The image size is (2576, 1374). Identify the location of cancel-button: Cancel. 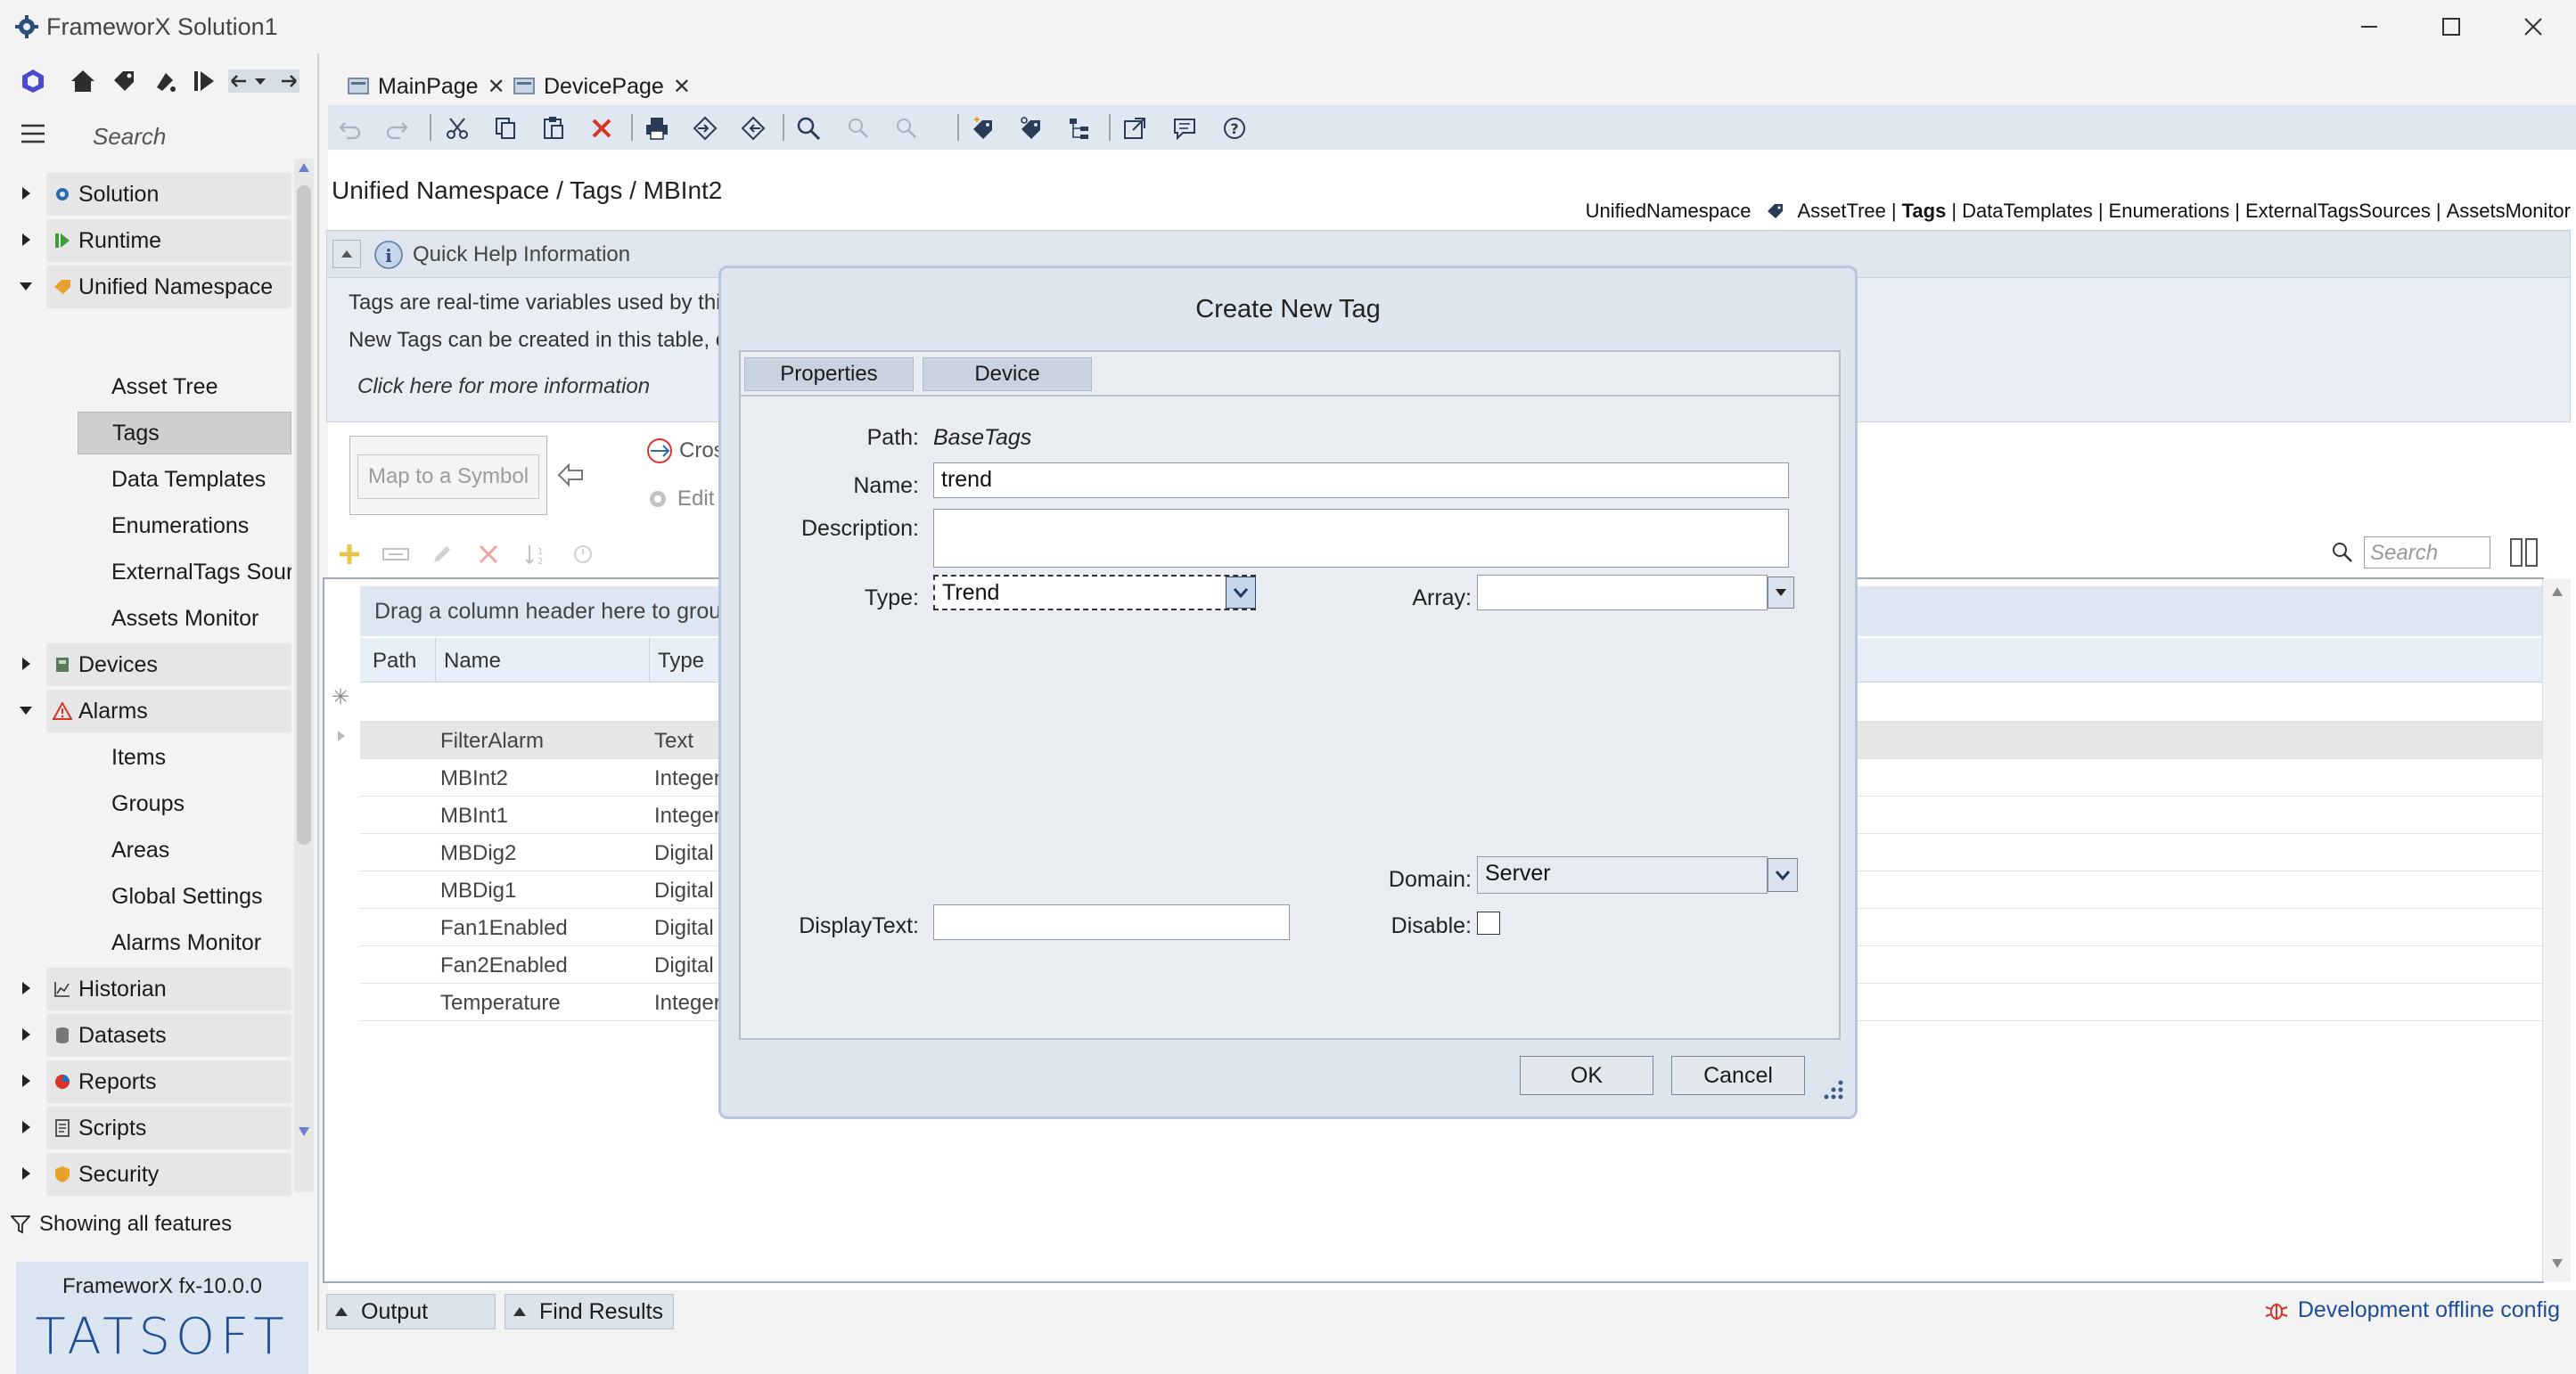
(1738, 1075).